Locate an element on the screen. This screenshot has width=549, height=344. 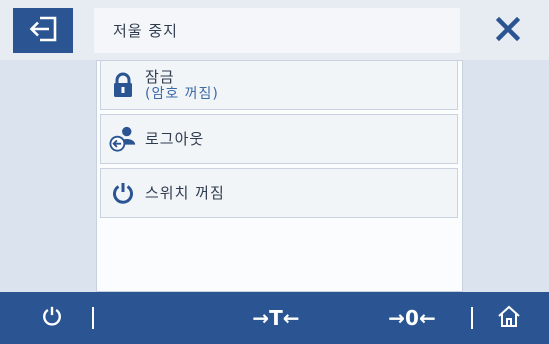
zero-button: →0← is located at coordinates (412, 318).